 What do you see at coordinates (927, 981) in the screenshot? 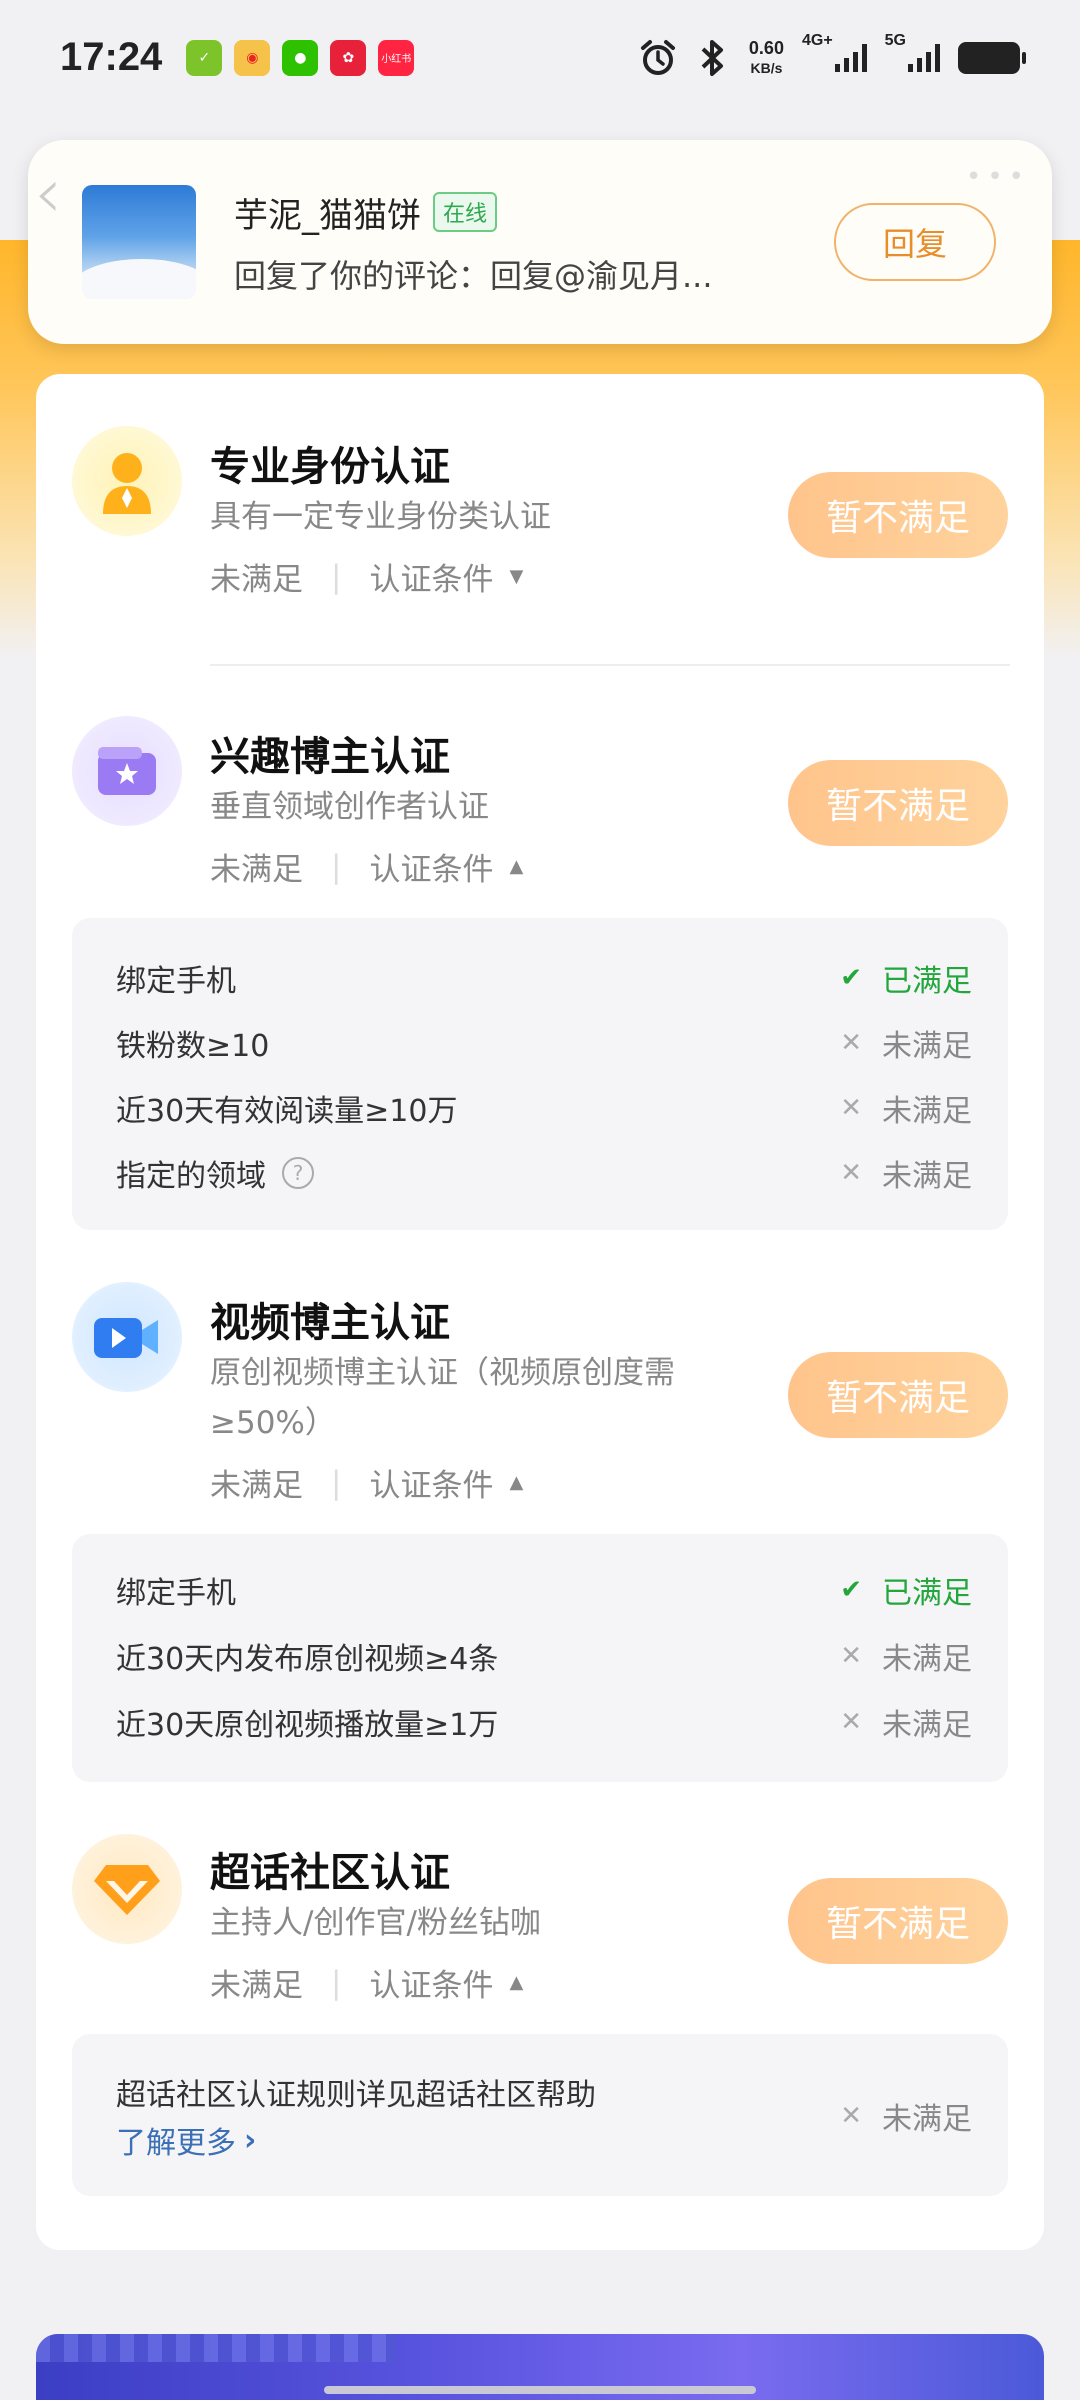
I see `condition-status-text: 已满足` at bounding box center [927, 981].